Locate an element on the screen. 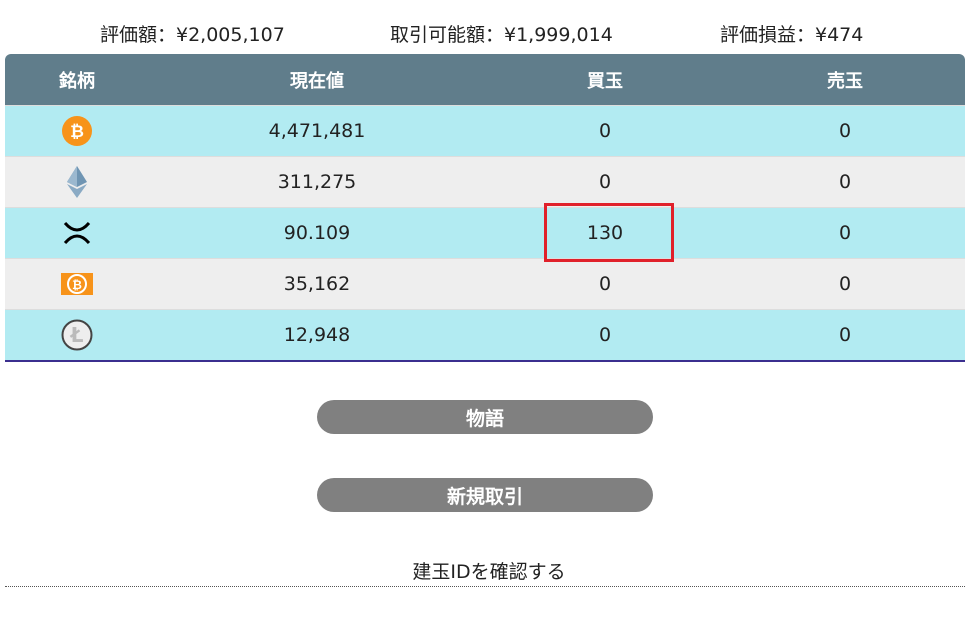 This screenshot has height=637, width=978. svg-text: Ł is located at coordinates (77, 335).